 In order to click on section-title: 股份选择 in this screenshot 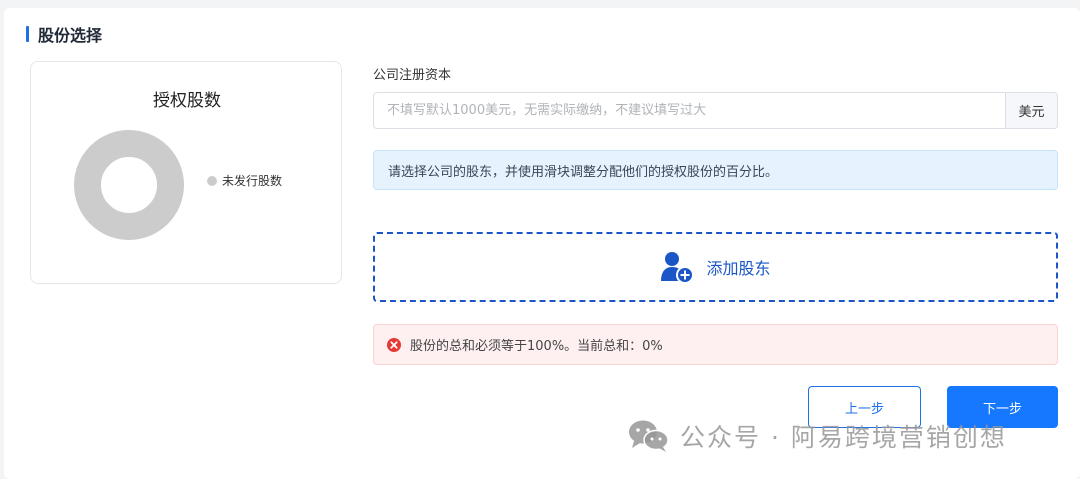, I will do `click(64, 34)`.